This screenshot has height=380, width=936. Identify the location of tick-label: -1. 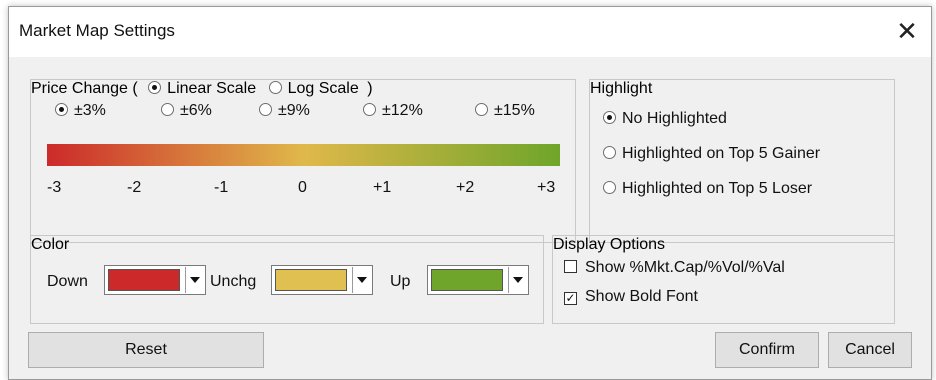
(221, 187).